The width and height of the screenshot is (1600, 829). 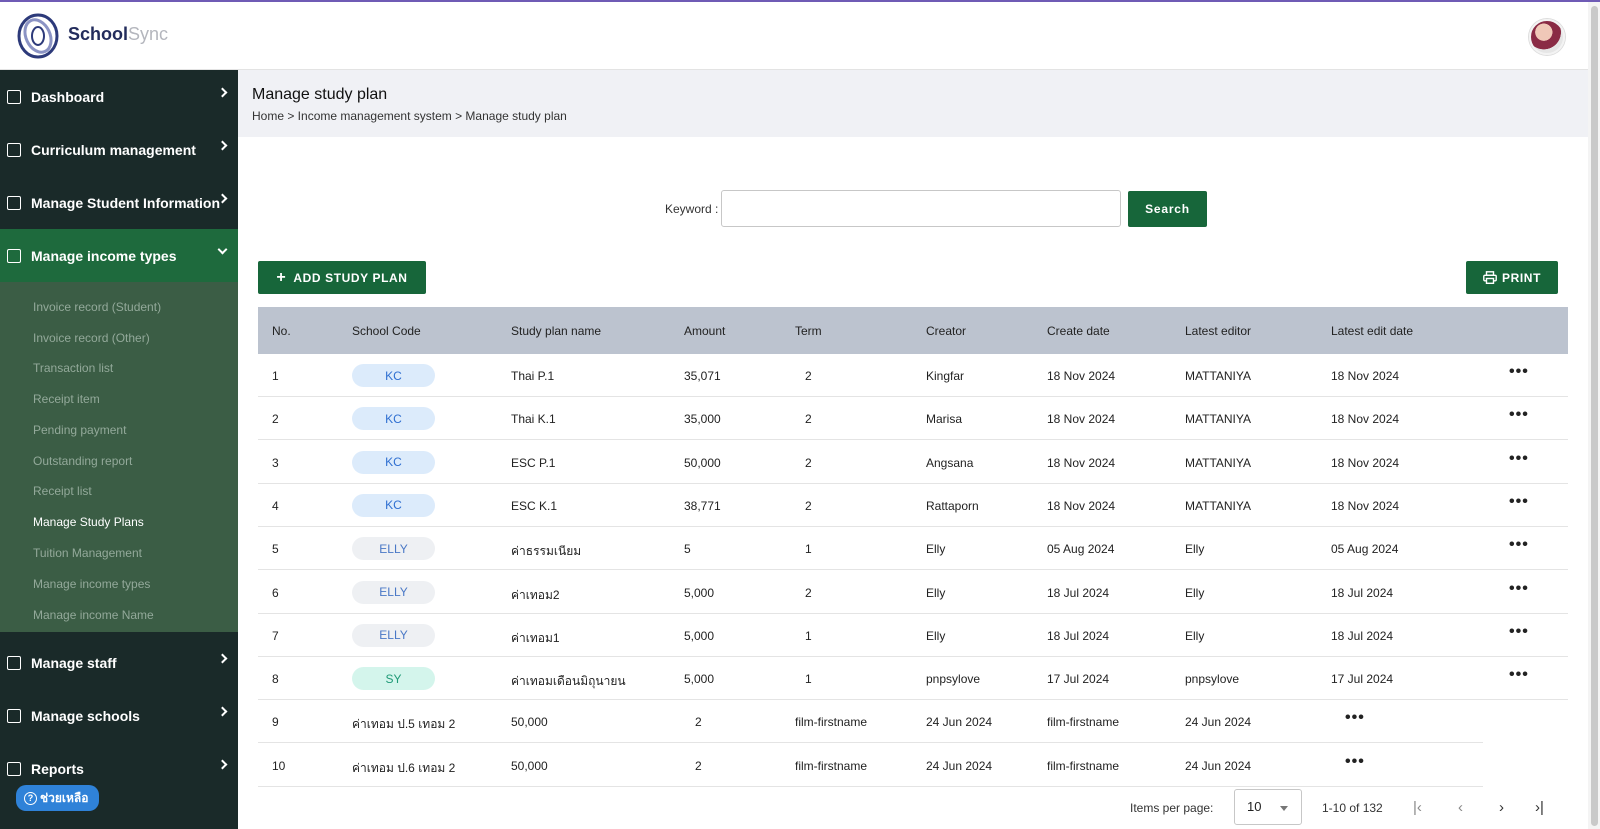 What do you see at coordinates (119, 202) in the screenshot?
I see `sidebar-item-students: Manage Student Information` at bounding box center [119, 202].